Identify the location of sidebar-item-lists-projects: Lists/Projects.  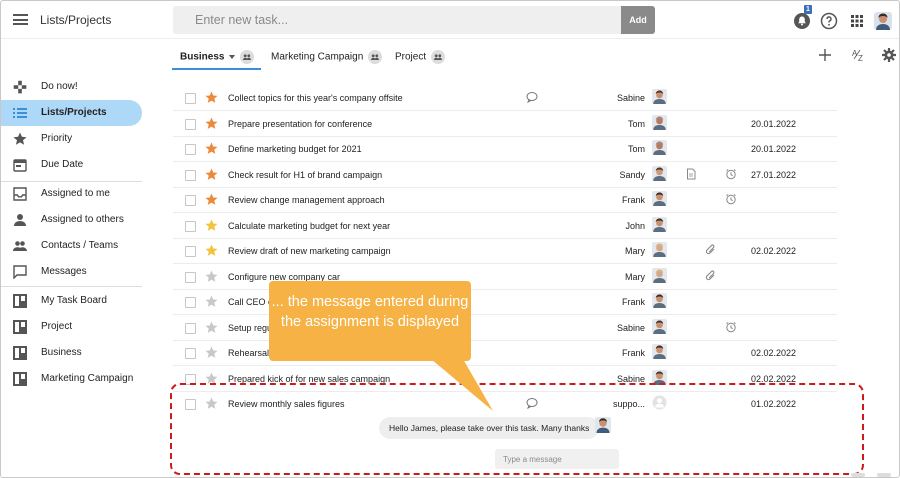
(71, 113).